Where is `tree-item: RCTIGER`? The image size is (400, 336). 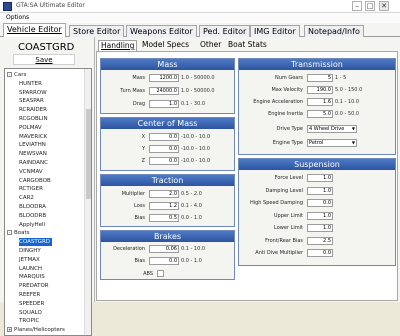 tree-item: RCTIGER is located at coordinates (31, 189).